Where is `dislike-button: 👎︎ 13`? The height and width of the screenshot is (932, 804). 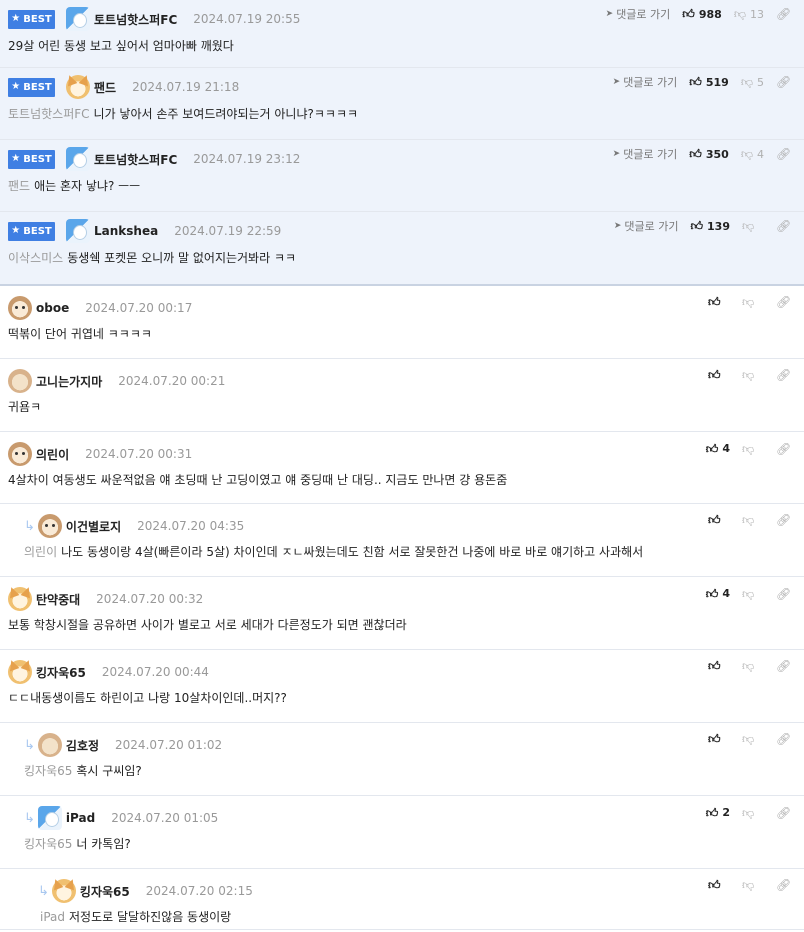 dislike-button: 👎︎ 13 is located at coordinates (749, 14).